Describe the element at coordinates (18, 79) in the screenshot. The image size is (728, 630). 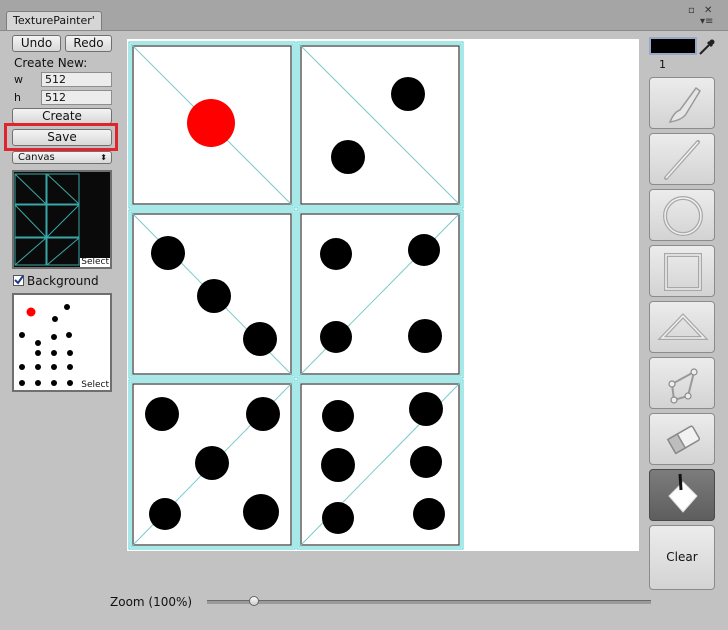
I see `width-label: w` at that location.